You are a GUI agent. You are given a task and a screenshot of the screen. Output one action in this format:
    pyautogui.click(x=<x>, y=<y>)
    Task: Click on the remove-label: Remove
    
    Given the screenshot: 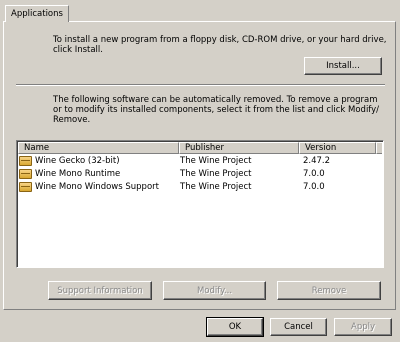 What is the action you would take?
    pyautogui.click(x=329, y=290)
    